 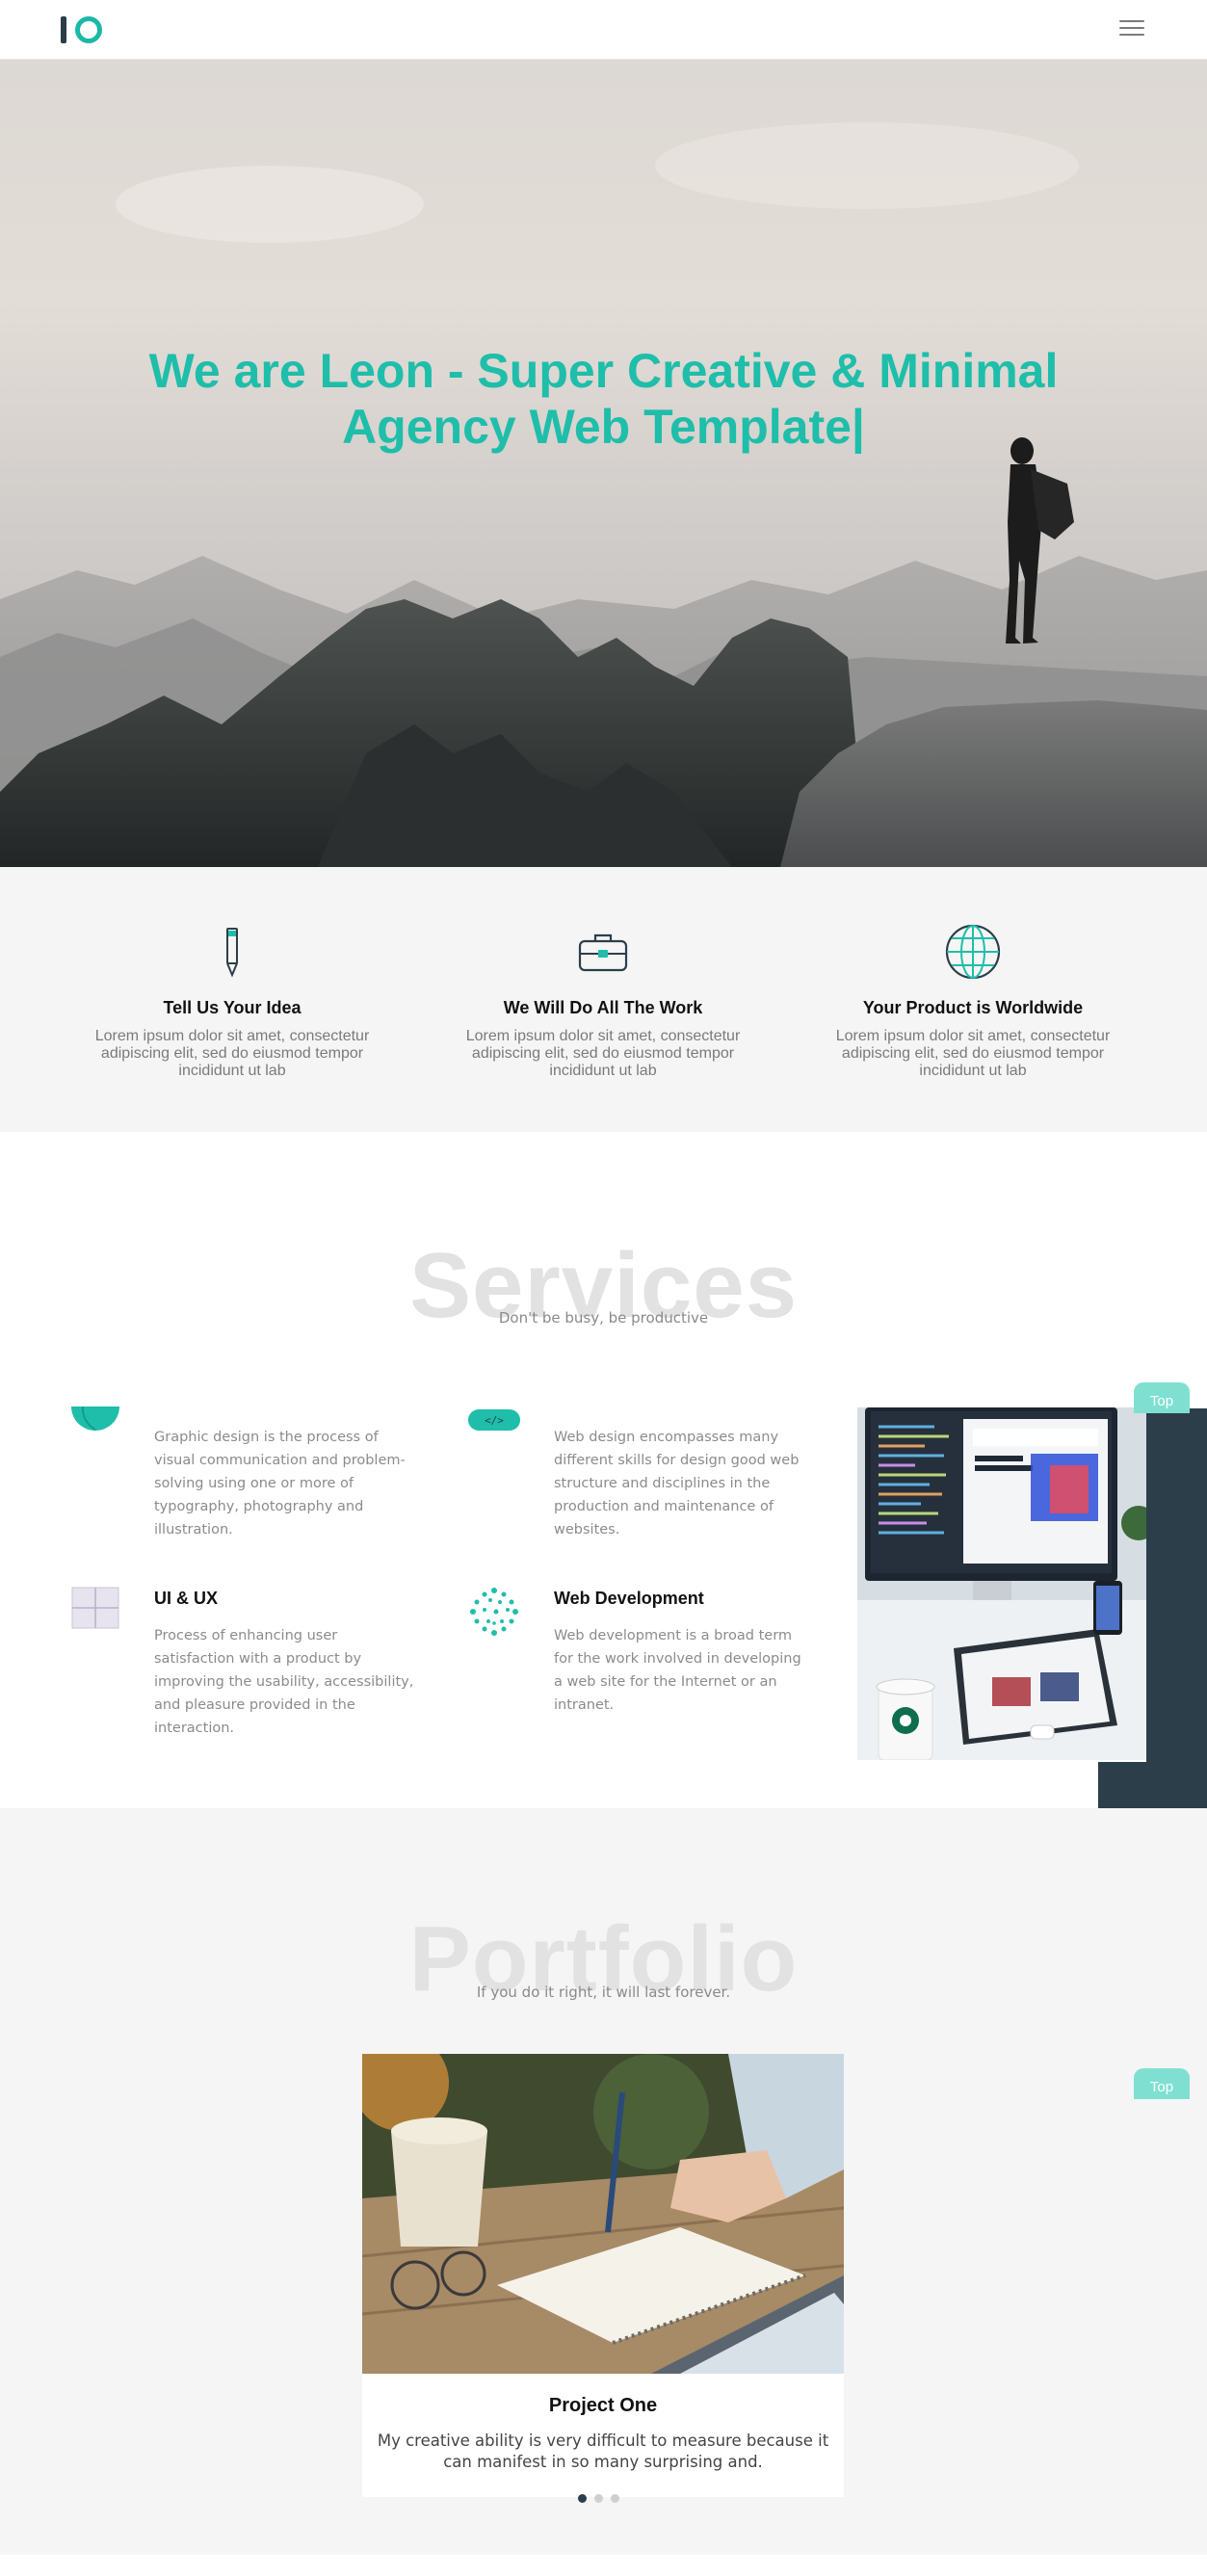 I want to click on pencil-icon, so click(x=232, y=952).